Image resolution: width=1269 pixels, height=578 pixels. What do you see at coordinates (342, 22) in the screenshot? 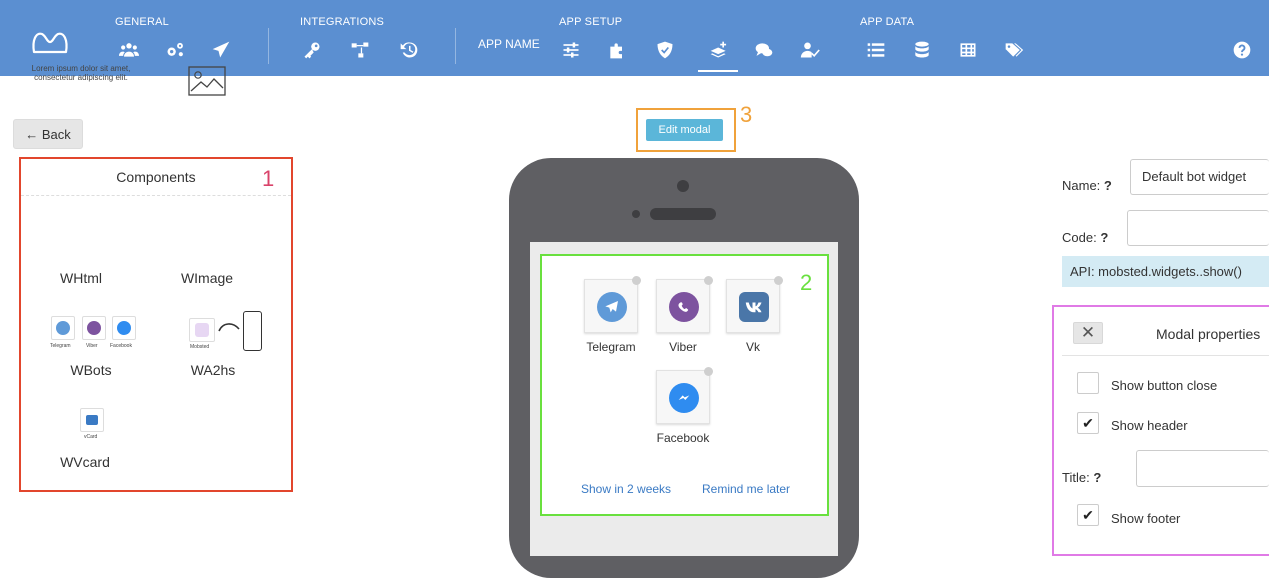
I see `nav-section-integrations: INTEGRATIONS` at bounding box center [342, 22].